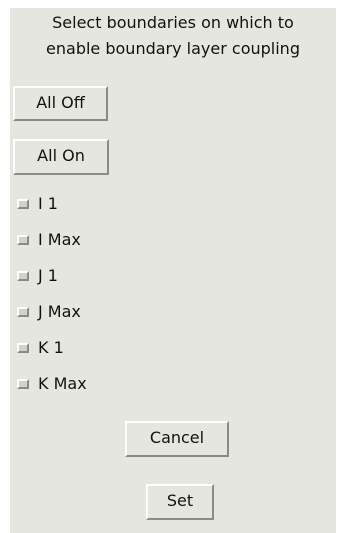 This screenshot has width=340, height=533. What do you see at coordinates (59, 311) in the screenshot?
I see `checkbox-label: J Max` at bounding box center [59, 311].